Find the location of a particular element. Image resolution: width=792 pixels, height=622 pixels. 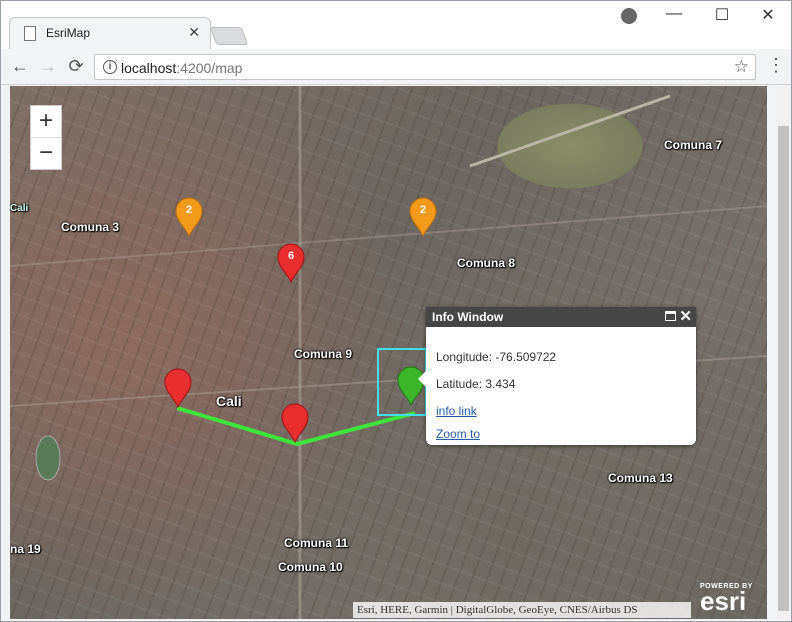

cluster-marker: 6 is located at coordinates (291, 263).